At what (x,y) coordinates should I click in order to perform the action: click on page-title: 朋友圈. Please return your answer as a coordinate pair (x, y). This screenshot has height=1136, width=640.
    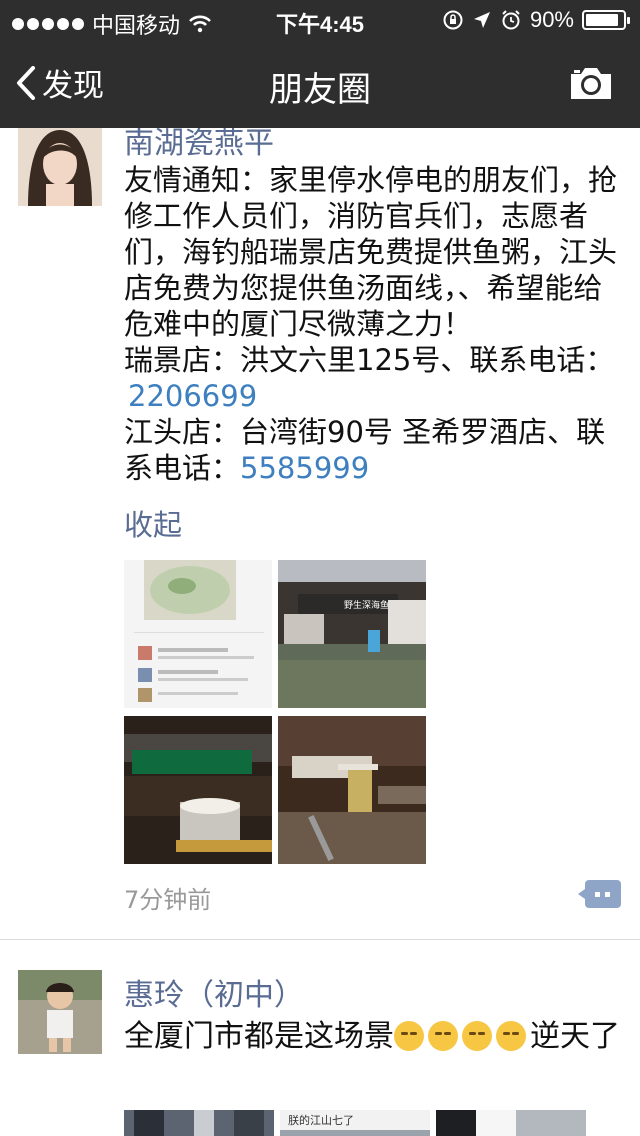
    Looking at the image, I should click on (320, 90).